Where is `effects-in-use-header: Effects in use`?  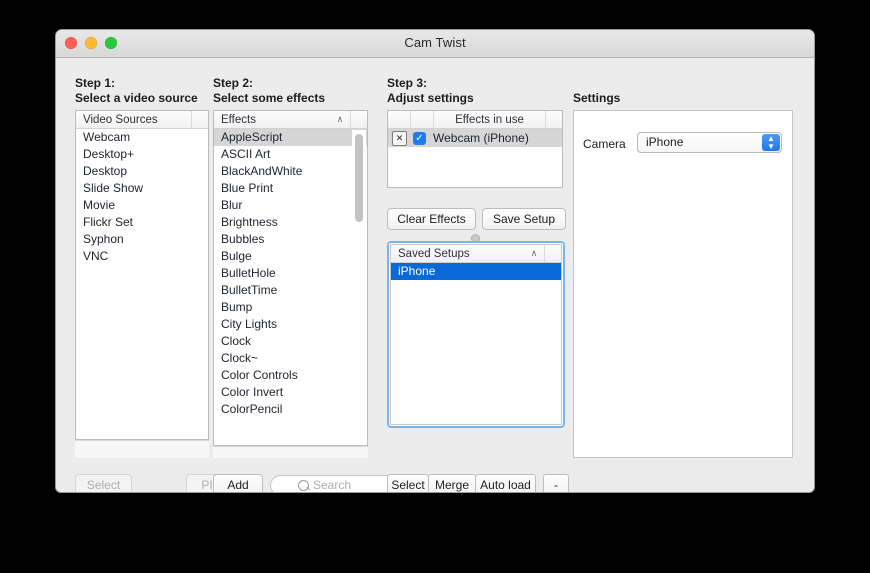
effects-in-use-header: Effects in use is located at coordinates (475, 120).